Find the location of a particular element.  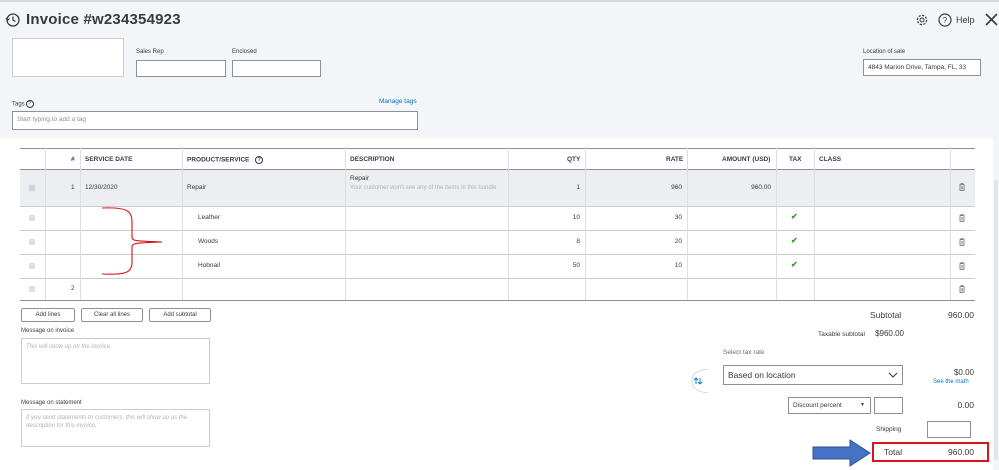

rate-cell: 20 is located at coordinates (661, 241).